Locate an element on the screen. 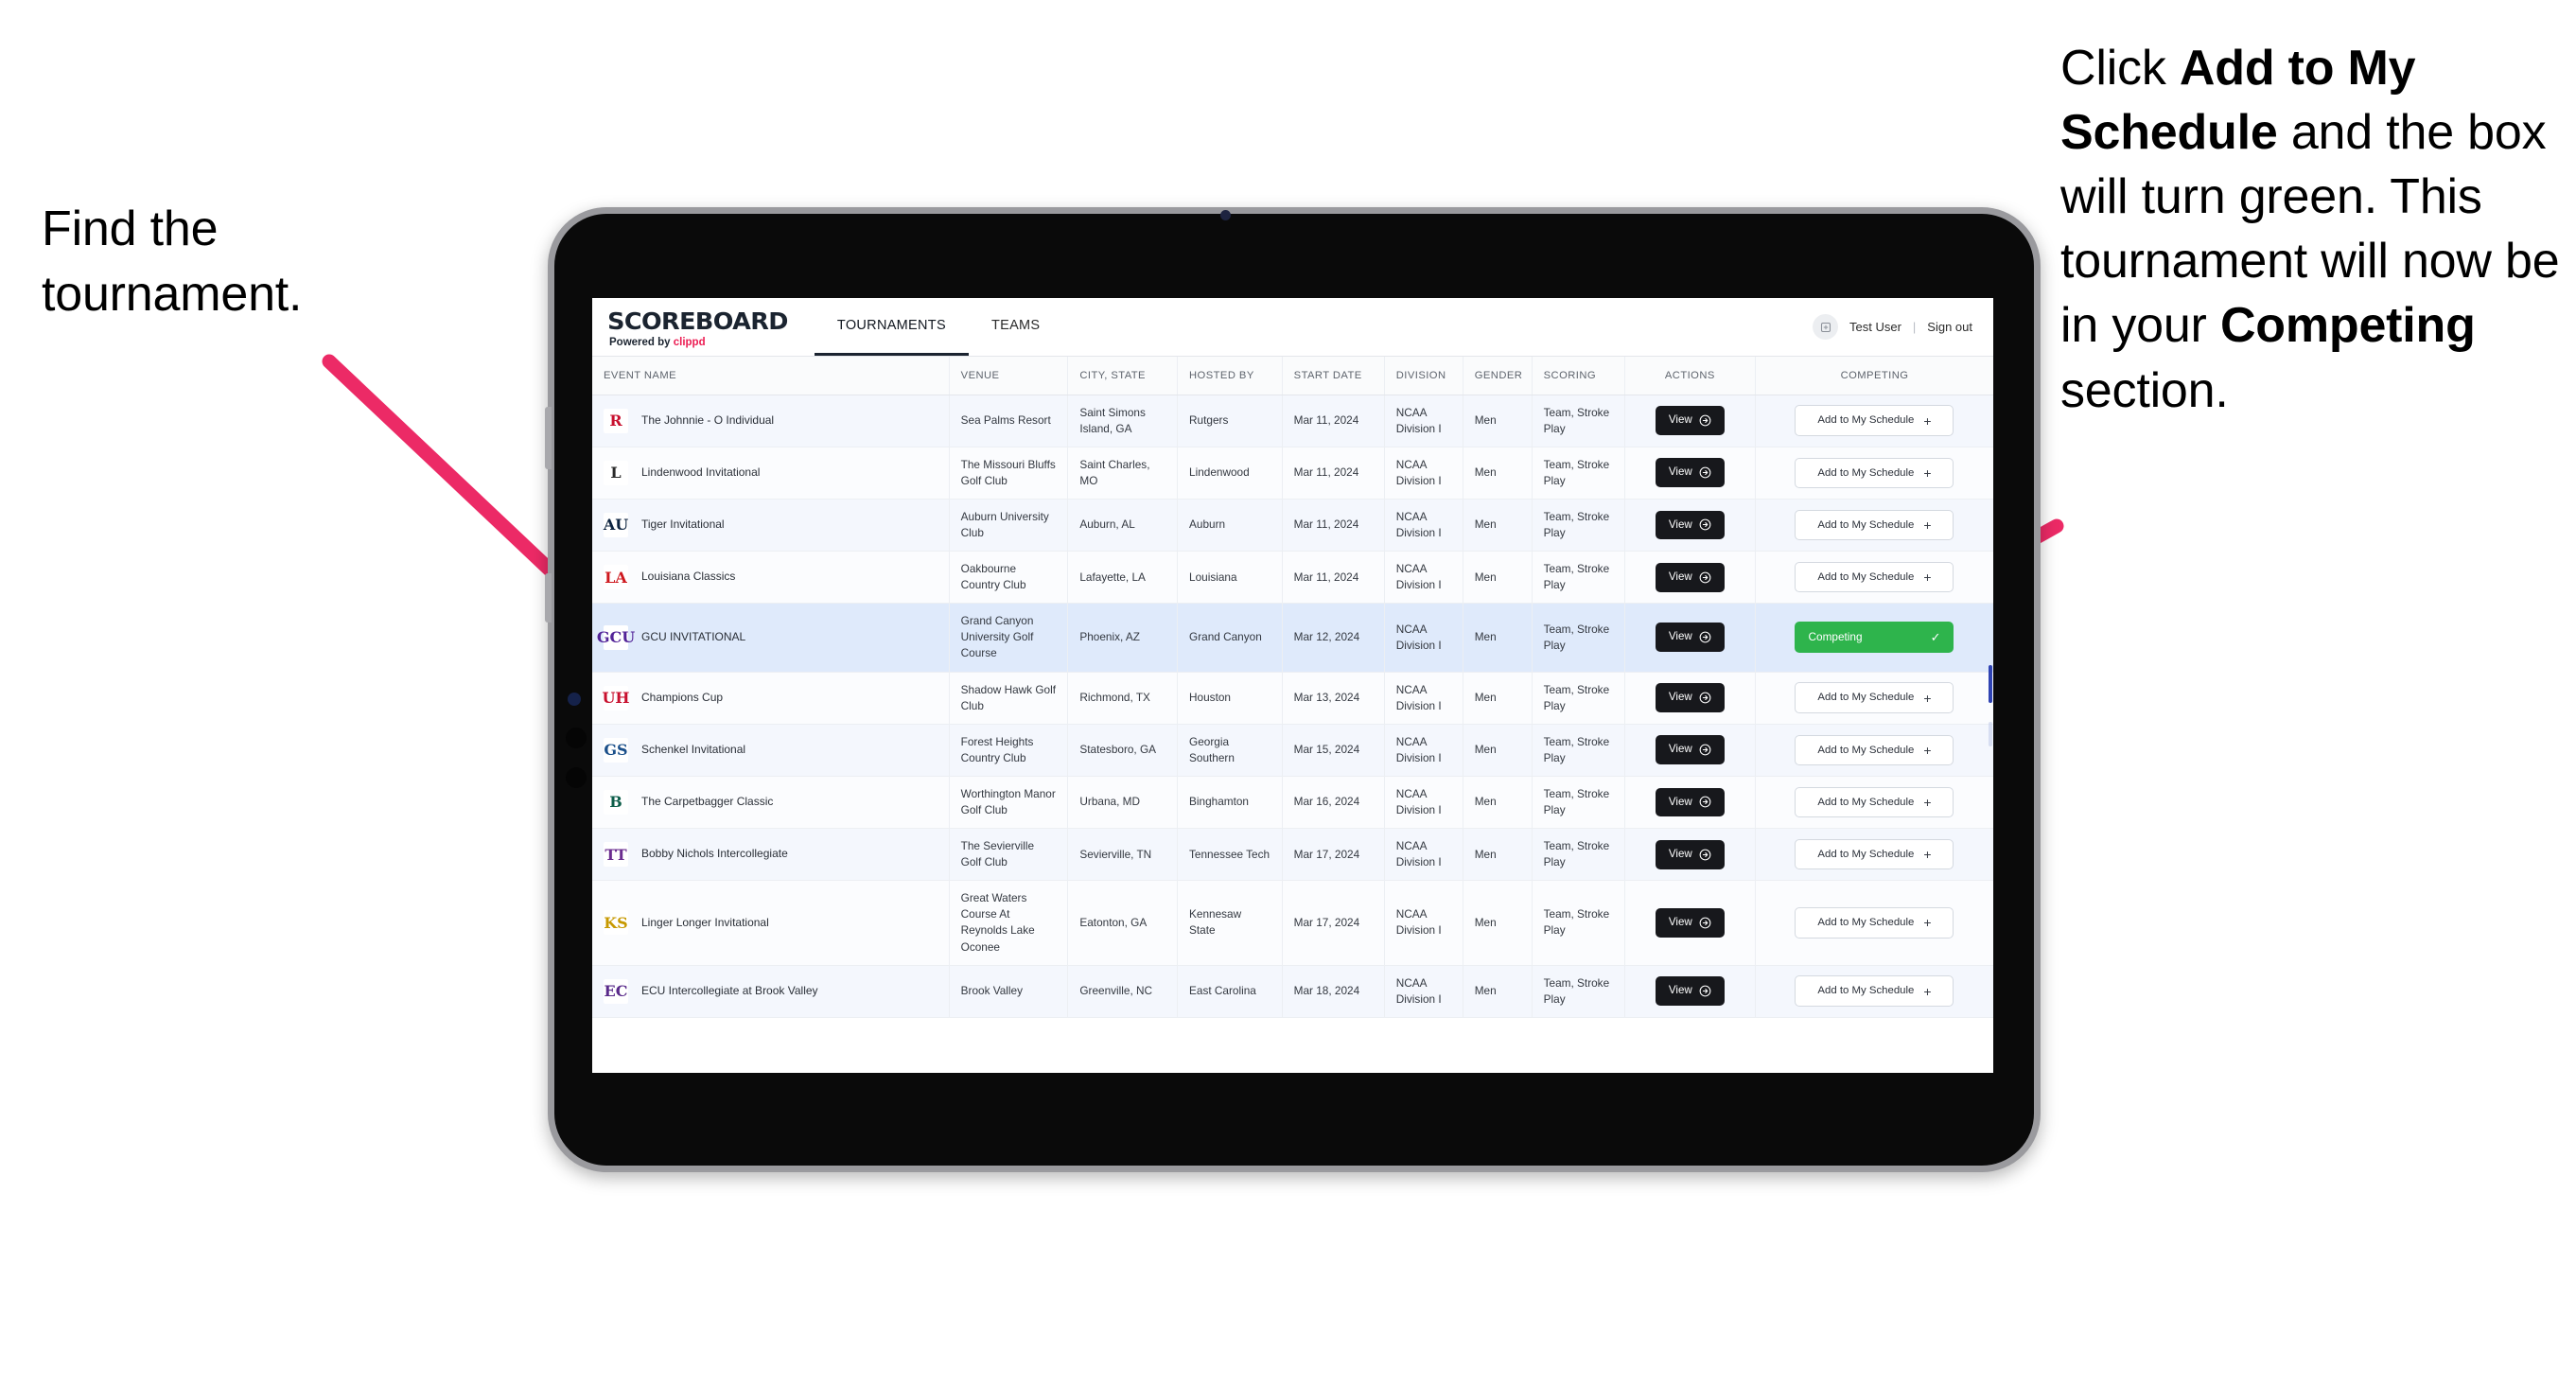 This screenshot has height=1386, width=2576. event-name-label: Bobby Nichols Intercollegiate is located at coordinates (714, 854).